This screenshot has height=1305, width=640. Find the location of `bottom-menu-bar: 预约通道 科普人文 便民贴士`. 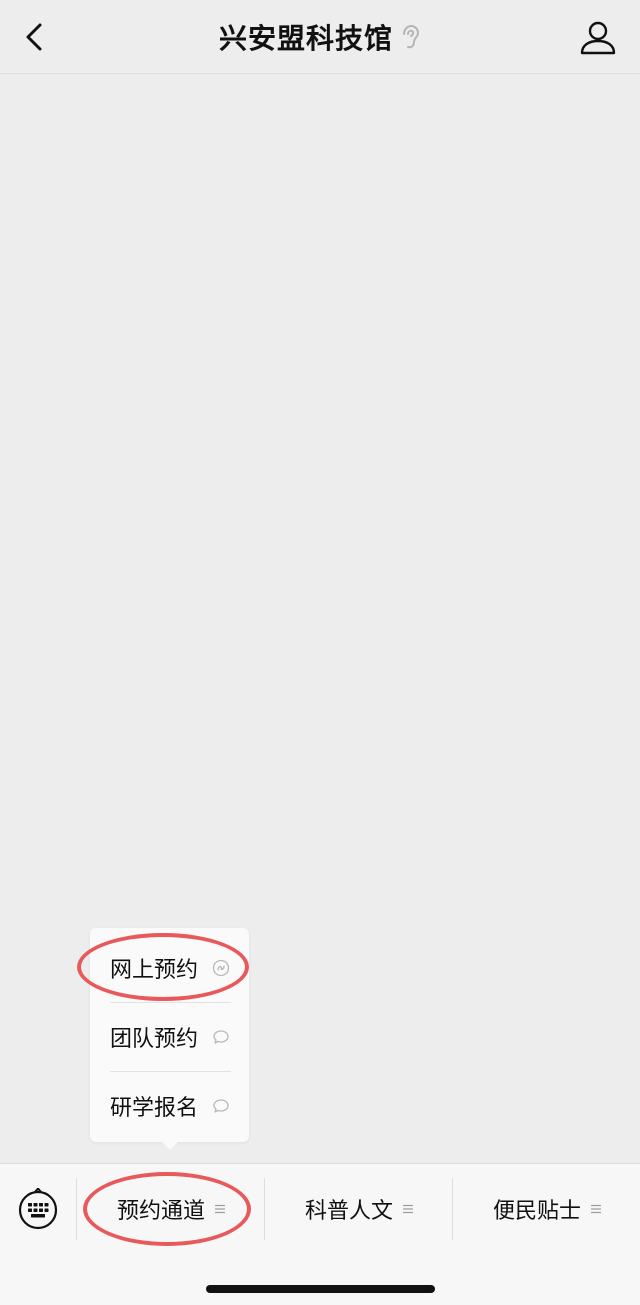

bottom-menu-bar: 预约通道 科普人文 便民贴士 is located at coordinates (320, 1234).